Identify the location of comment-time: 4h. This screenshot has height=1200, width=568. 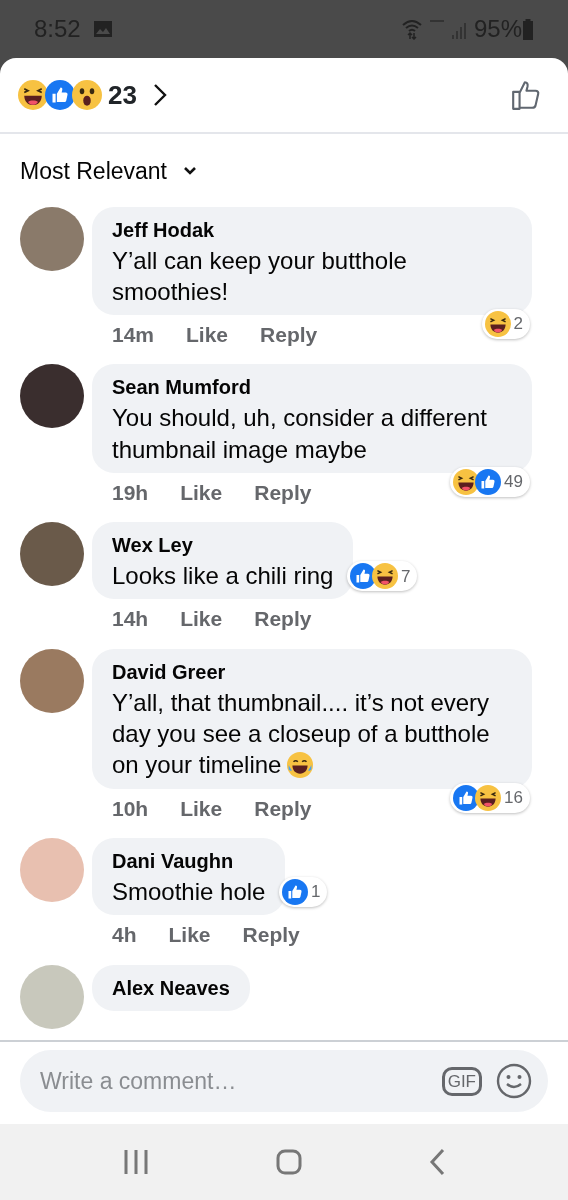
(124, 935).